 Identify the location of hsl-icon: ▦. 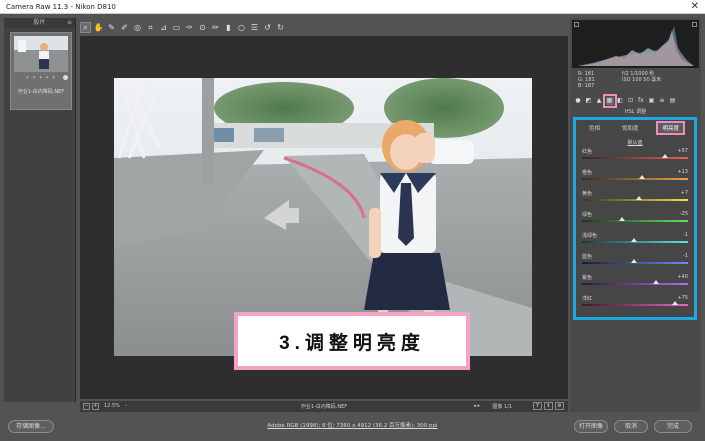
(609, 101).